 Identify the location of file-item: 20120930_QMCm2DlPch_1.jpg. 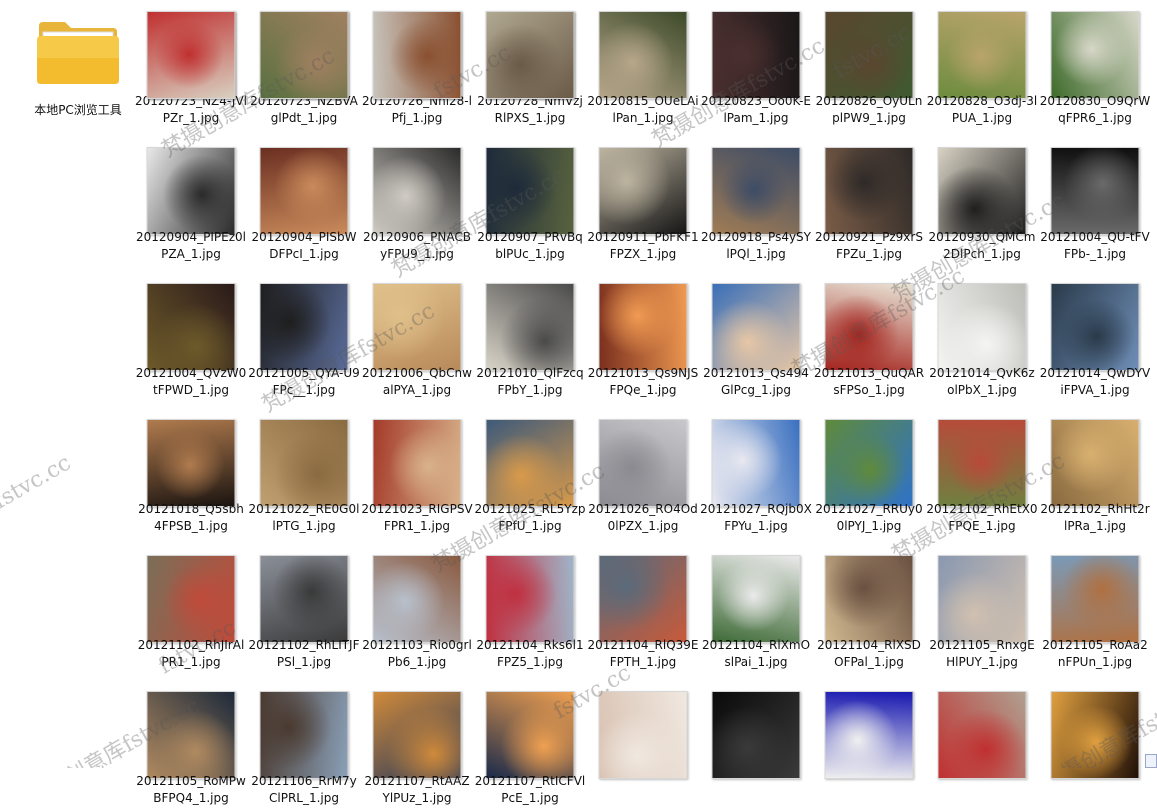
(982, 202).